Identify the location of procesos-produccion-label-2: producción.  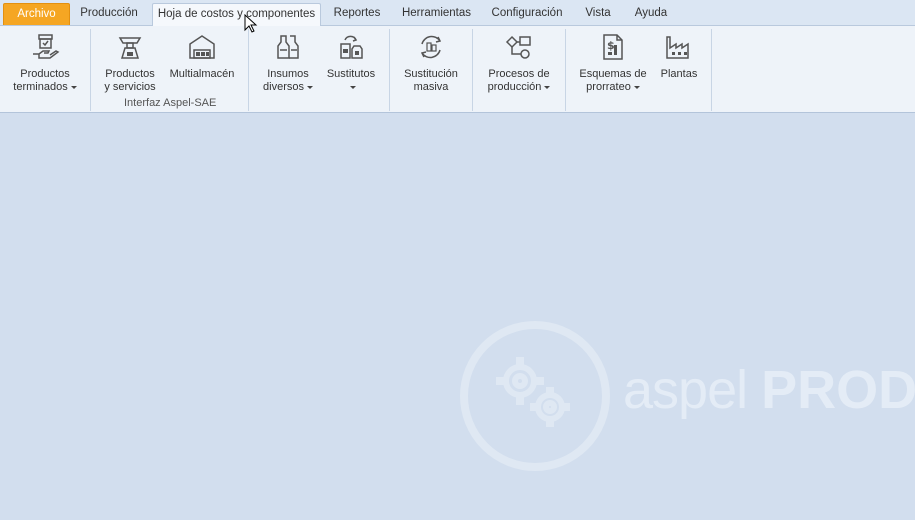
(514, 87).